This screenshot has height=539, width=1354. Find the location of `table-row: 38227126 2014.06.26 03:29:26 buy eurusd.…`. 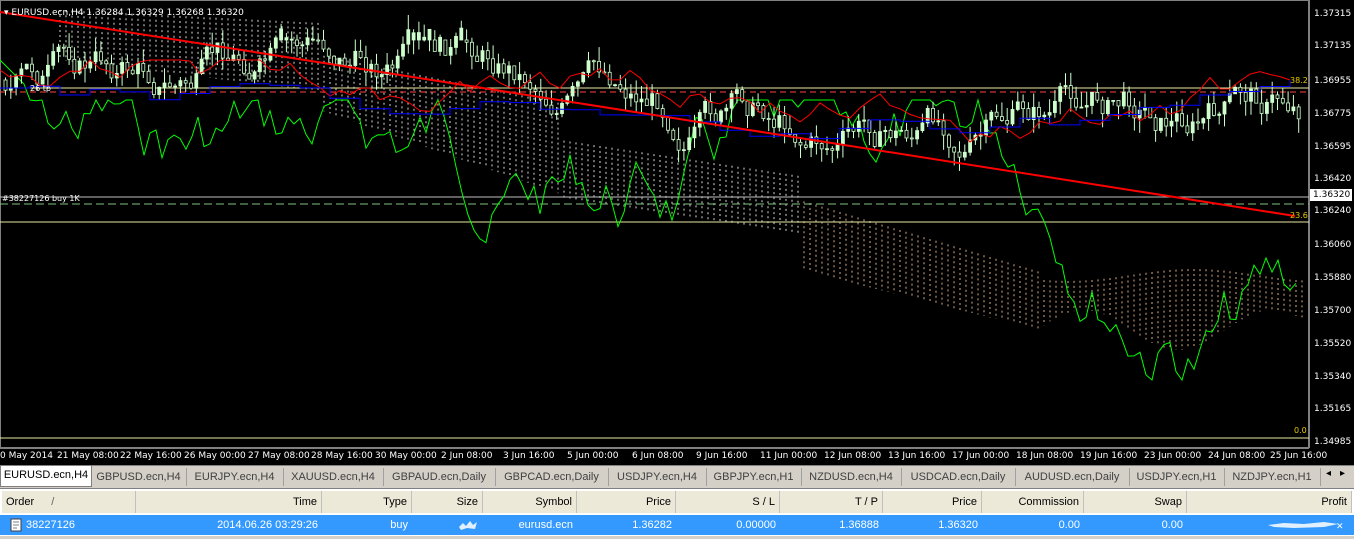

table-row: 38227126 2014.06.26 03:29:26 buy eurusd.… is located at coordinates (677, 525).